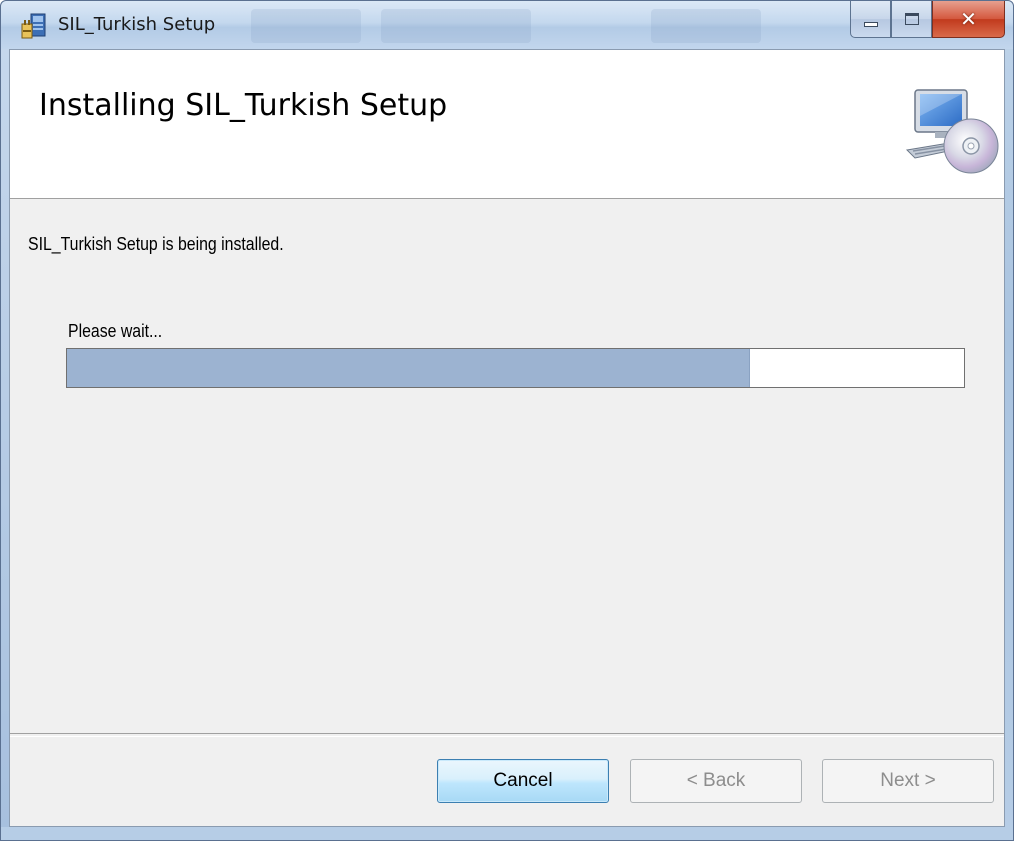 The width and height of the screenshot is (1014, 841). What do you see at coordinates (908, 781) in the screenshot?
I see `next-button: Next >` at bounding box center [908, 781].